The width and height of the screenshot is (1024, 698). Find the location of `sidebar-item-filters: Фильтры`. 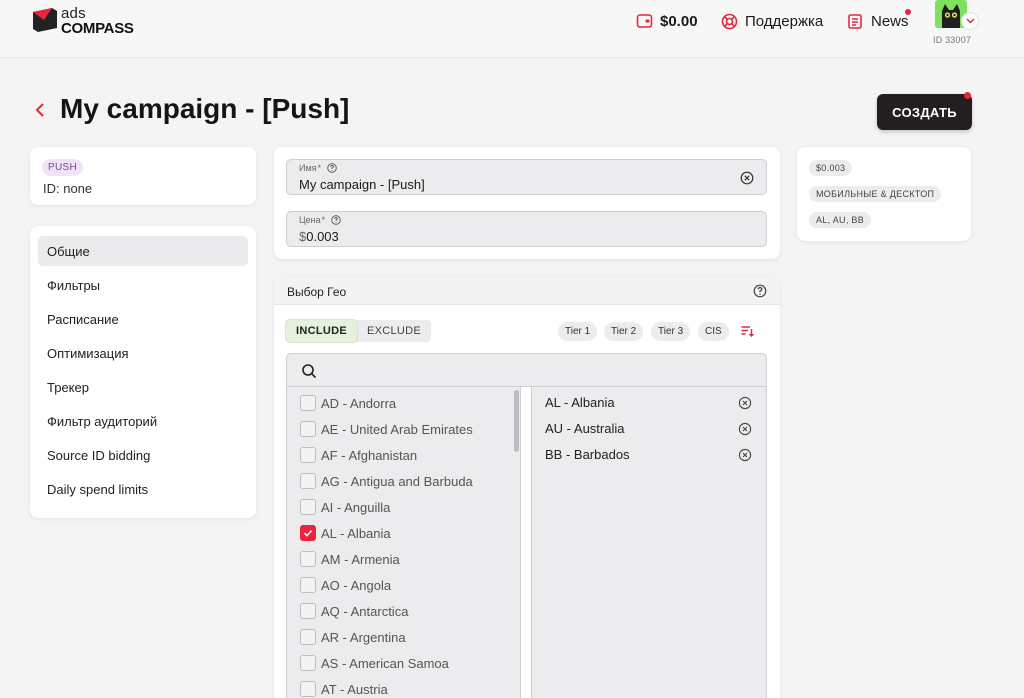

sidebar-item-filters: Фильтры is located at coordinates (143, 285).